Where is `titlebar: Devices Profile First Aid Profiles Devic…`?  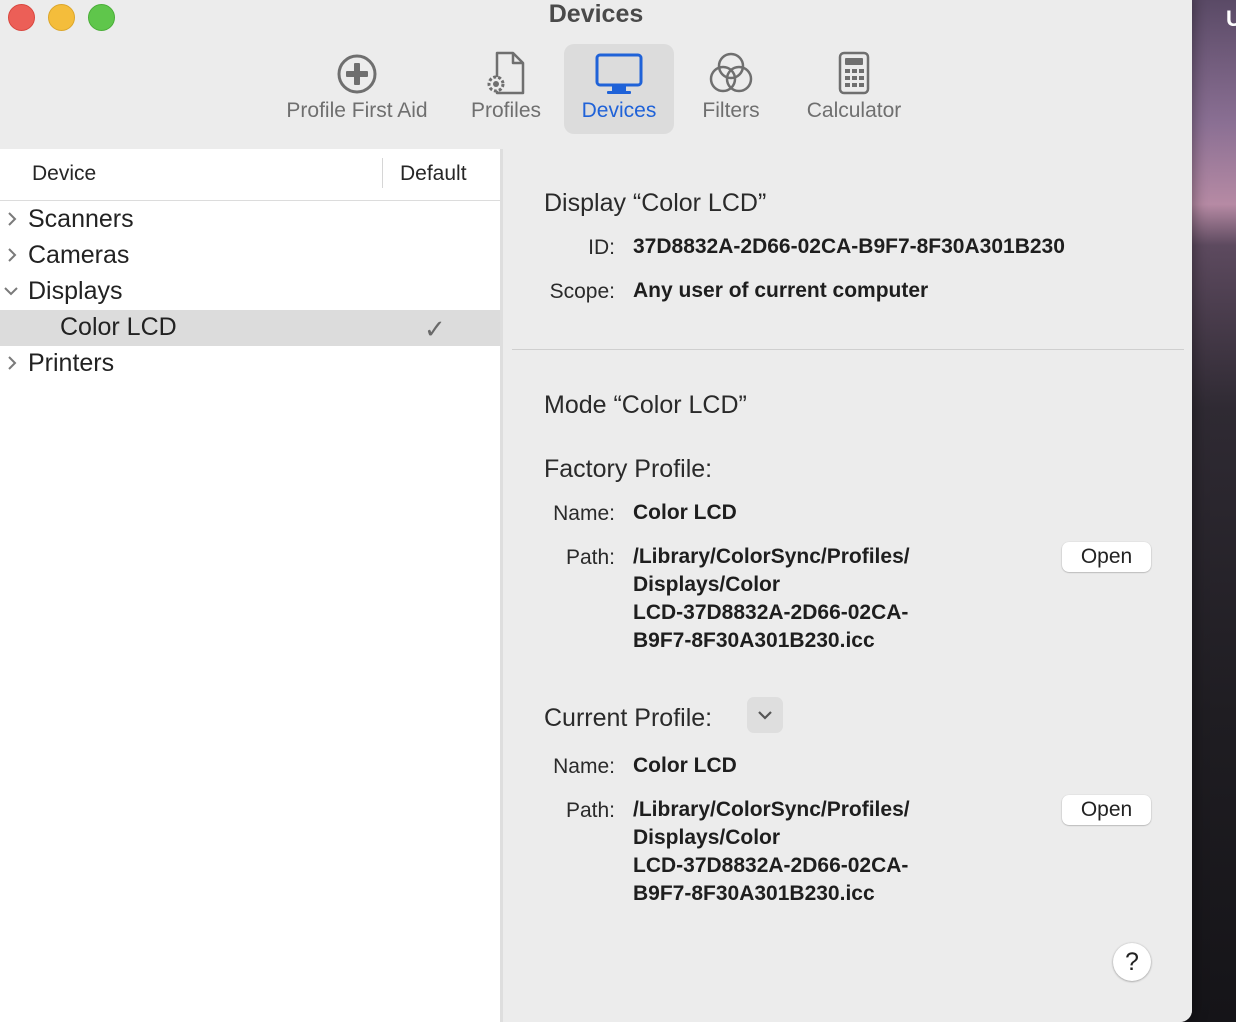 titlebar: Devices Profile First Aid Profiles Devic… is located at coordinates (596, 75).